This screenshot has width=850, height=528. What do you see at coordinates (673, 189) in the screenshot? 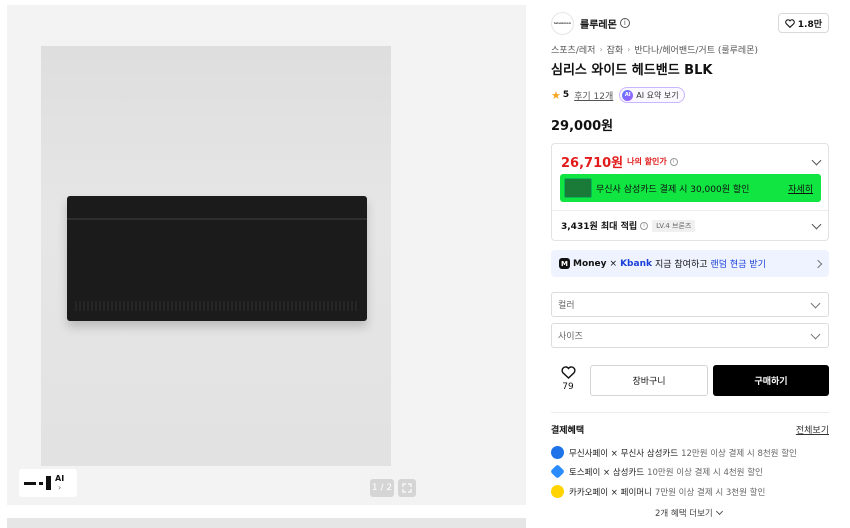
I see `card-discount-text: 무신사 삼성카드 결제 시 30,000원 할인` at bounding box center [673, 189].